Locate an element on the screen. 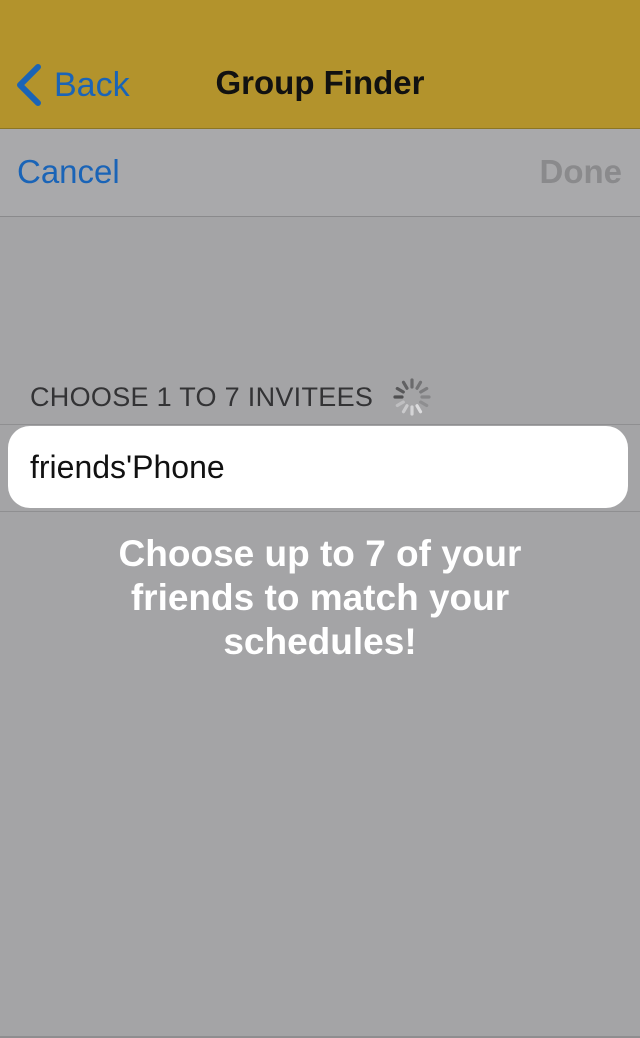 Image resolution: width=640 pixels, height=1038 pixels. invitees-section-header: CHOOSE 1 TO 7 INVITEES is located at coordinates (231, 397).